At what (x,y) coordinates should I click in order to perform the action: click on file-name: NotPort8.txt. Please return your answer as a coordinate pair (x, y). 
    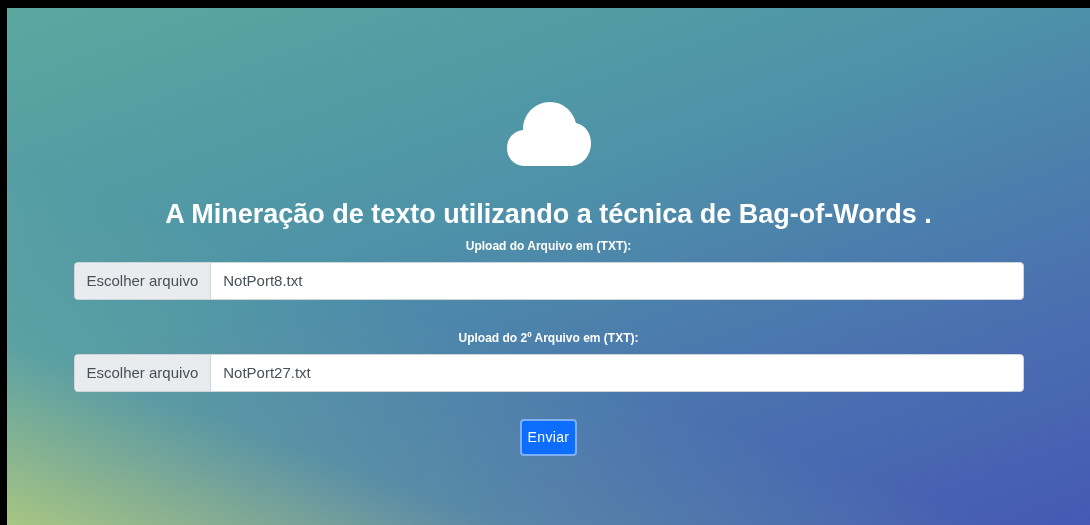
    Looking at the image, I should click on (263, 280).